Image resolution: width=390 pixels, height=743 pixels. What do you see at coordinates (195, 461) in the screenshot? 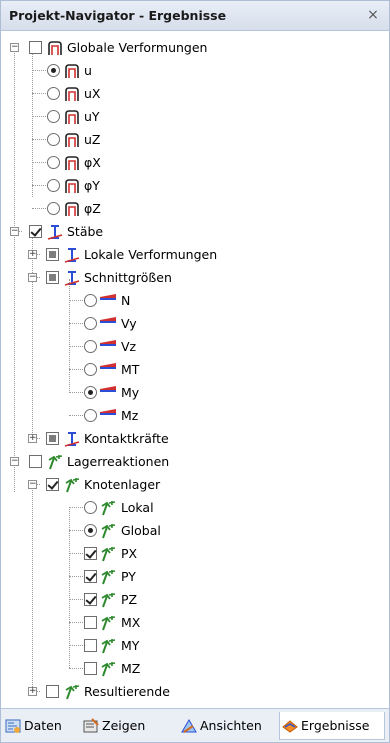
I see `tree-node-support-reactions: − Lagerreaktionen` at bounding box center [195, 461].